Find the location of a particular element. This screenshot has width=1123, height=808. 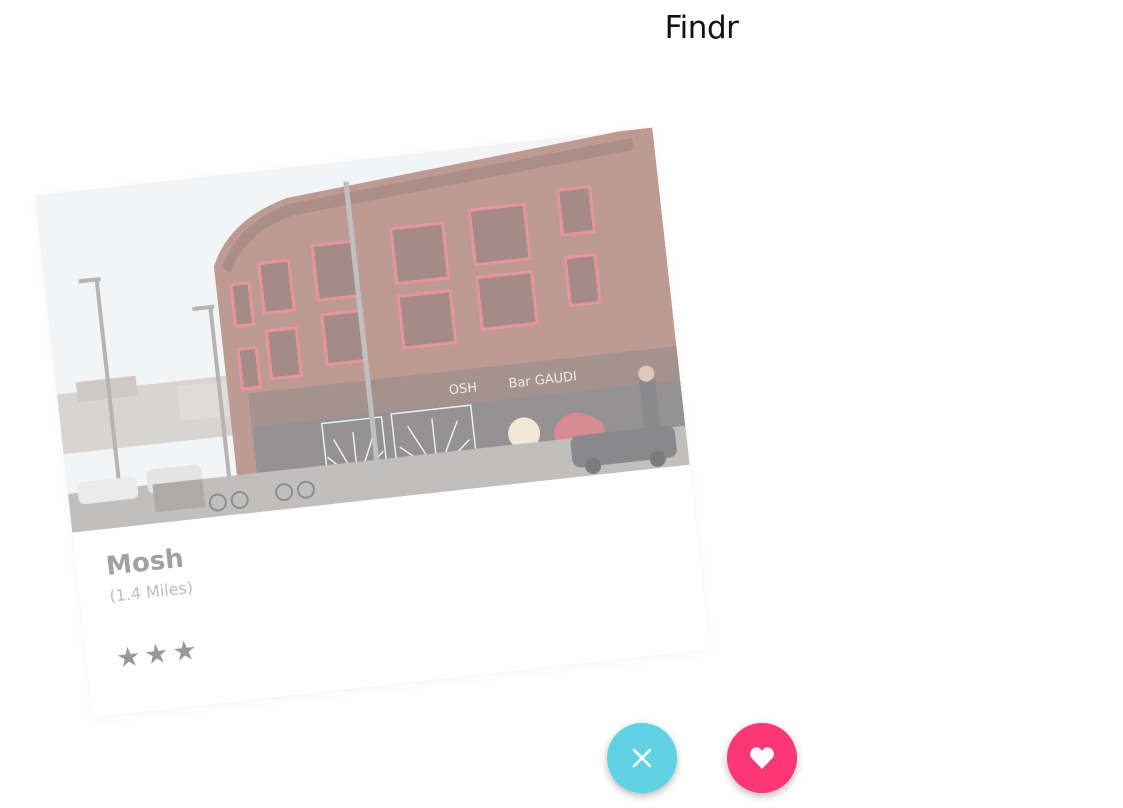

photo-sign-osh: OSH is located at coordinates (463, 389).